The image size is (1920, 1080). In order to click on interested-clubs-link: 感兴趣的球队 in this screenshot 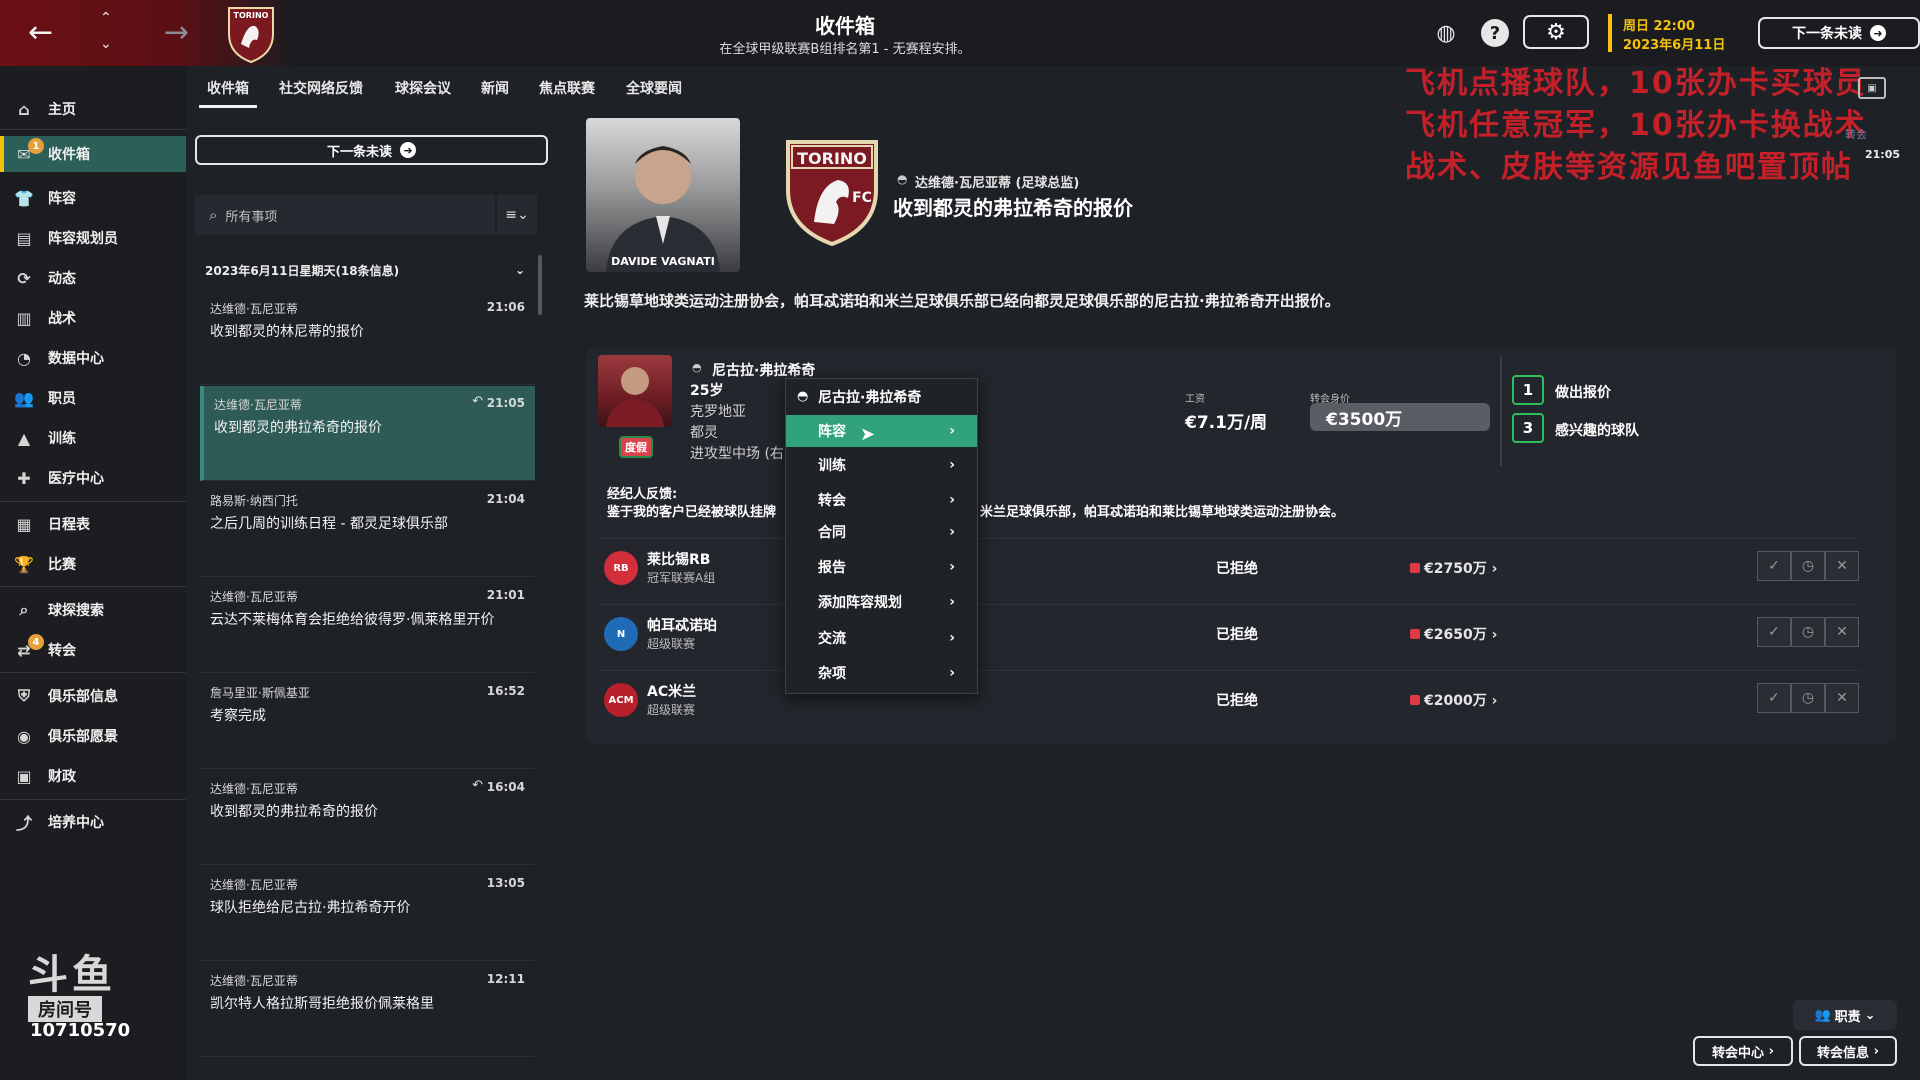, I will do `click(1597, 430)`.